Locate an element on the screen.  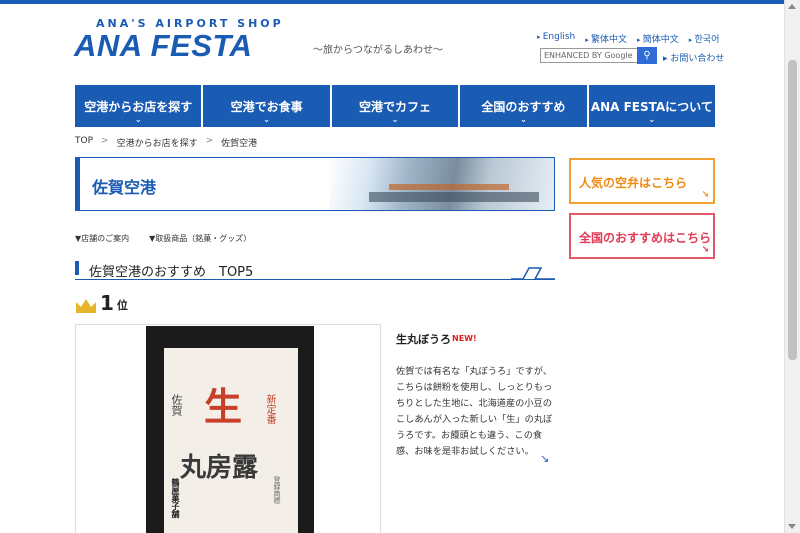
heading-marker is located at coordinates (77, 268).